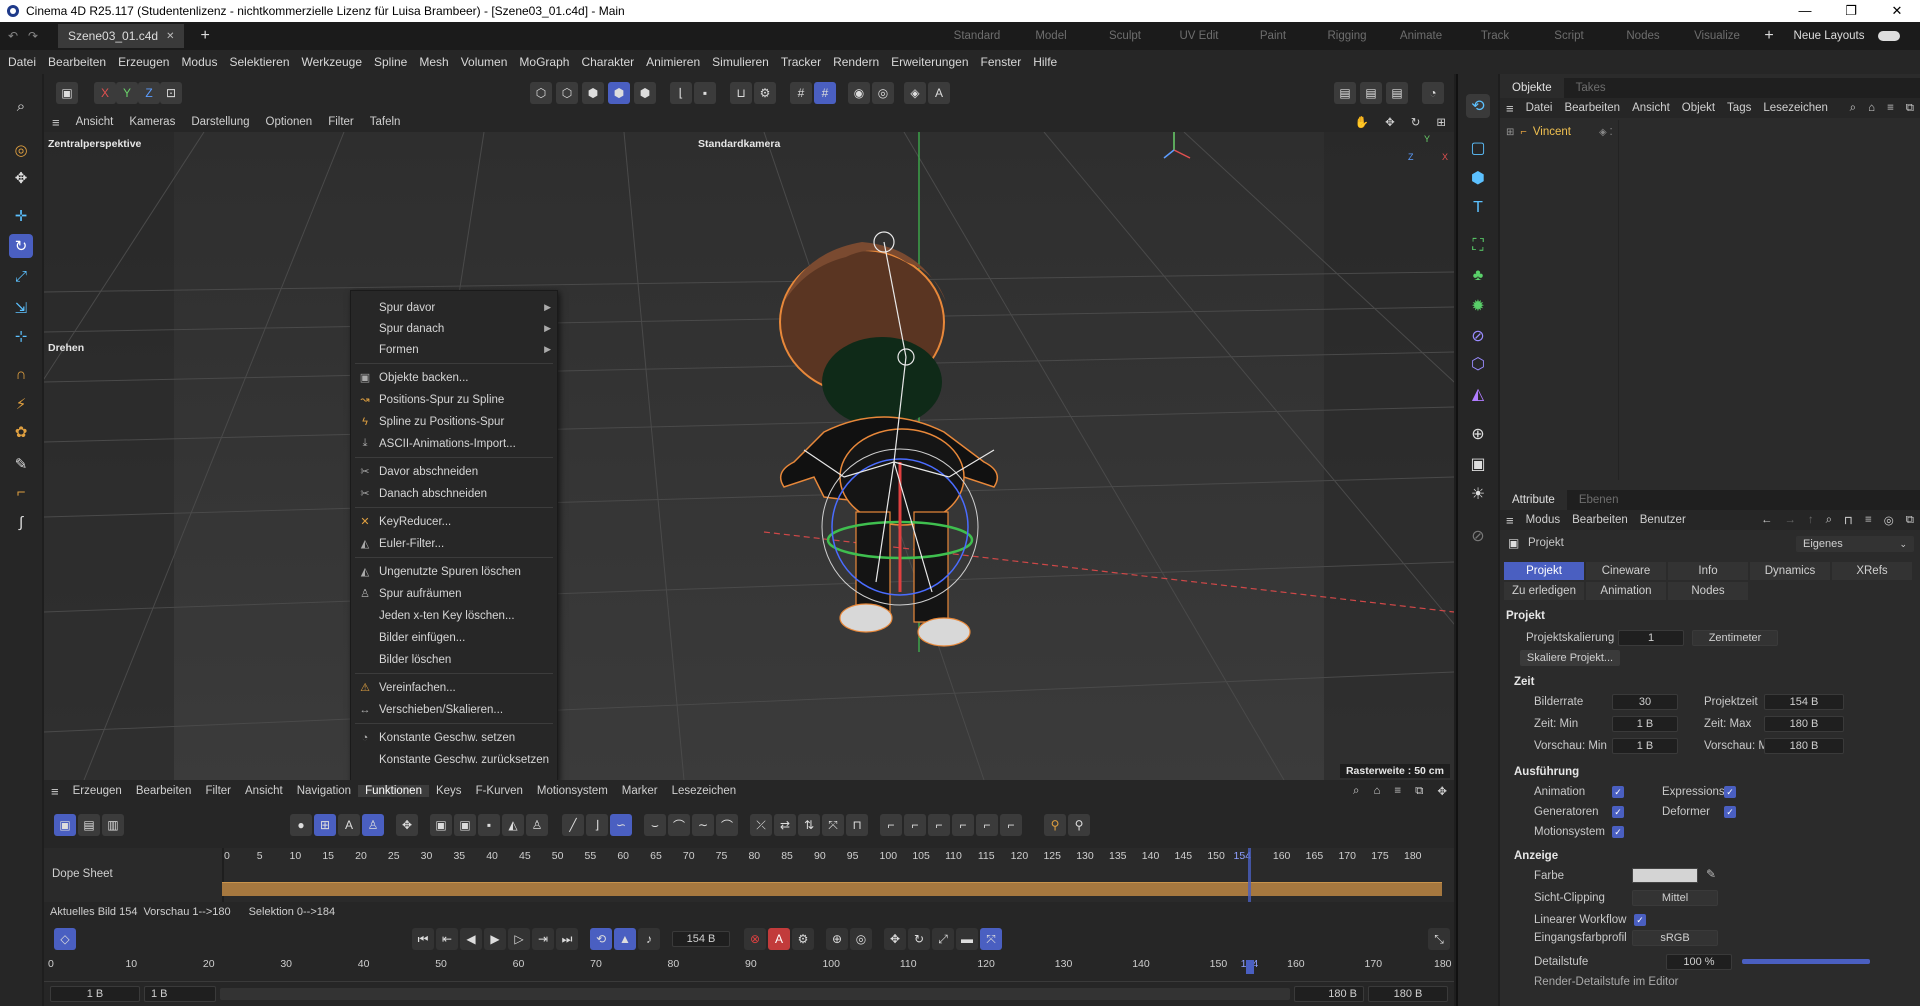  Describe the element at coordinates (1544, 571) in the screenshot. I see `subtab-projekt: Projekt` at that location.